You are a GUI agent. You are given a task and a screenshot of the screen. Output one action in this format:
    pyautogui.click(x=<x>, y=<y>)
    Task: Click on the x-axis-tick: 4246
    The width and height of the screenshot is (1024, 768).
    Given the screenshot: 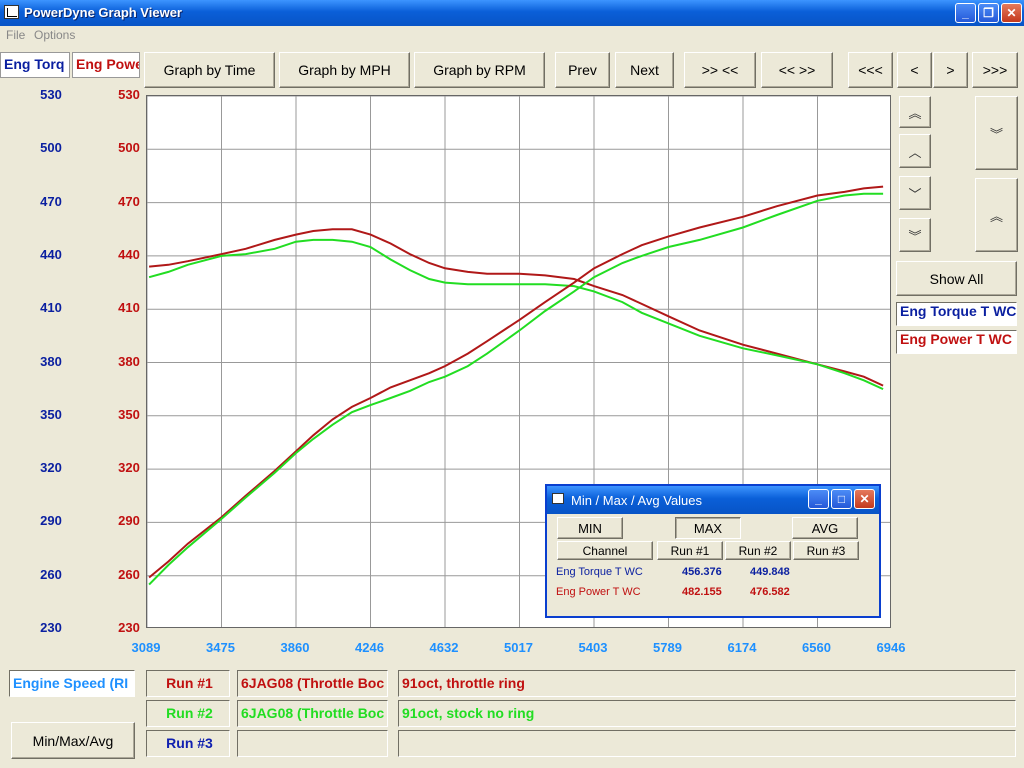 What is the action you would take?
    pyautogui.click(x=369, y=647)
    